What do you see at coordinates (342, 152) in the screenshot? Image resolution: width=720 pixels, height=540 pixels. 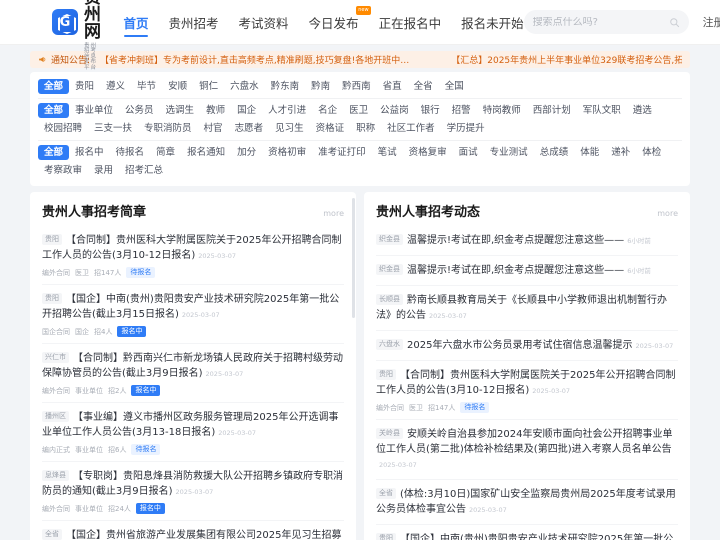 I see `filter-tag-stage-7: 准考证打印` at bounding box center [342, 152].